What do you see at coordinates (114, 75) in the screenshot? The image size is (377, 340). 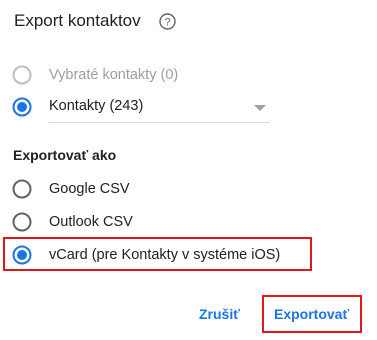 I see `radio-label-selected-contacts: Vybraté kontakty (0)` at bounding box center [114, 75].